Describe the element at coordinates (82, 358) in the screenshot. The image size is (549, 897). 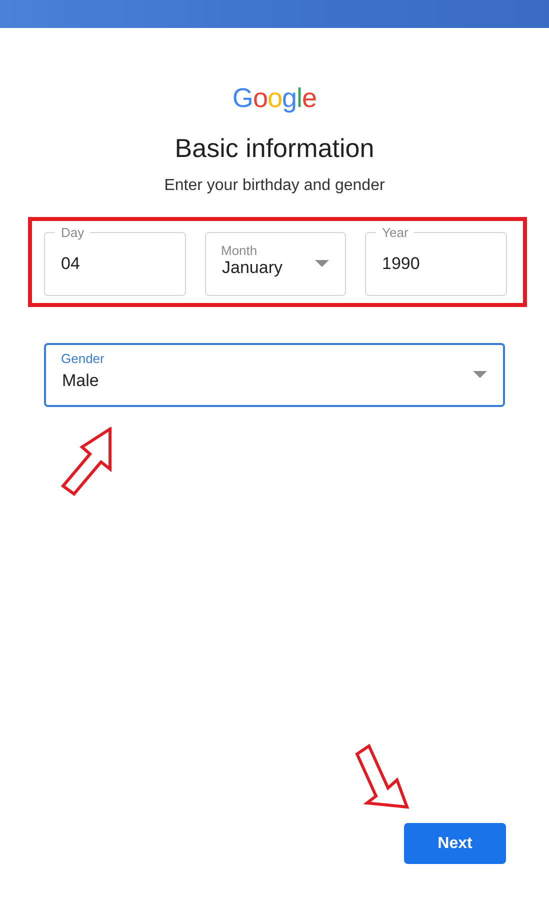
I see `field-label: Gender` at that location.